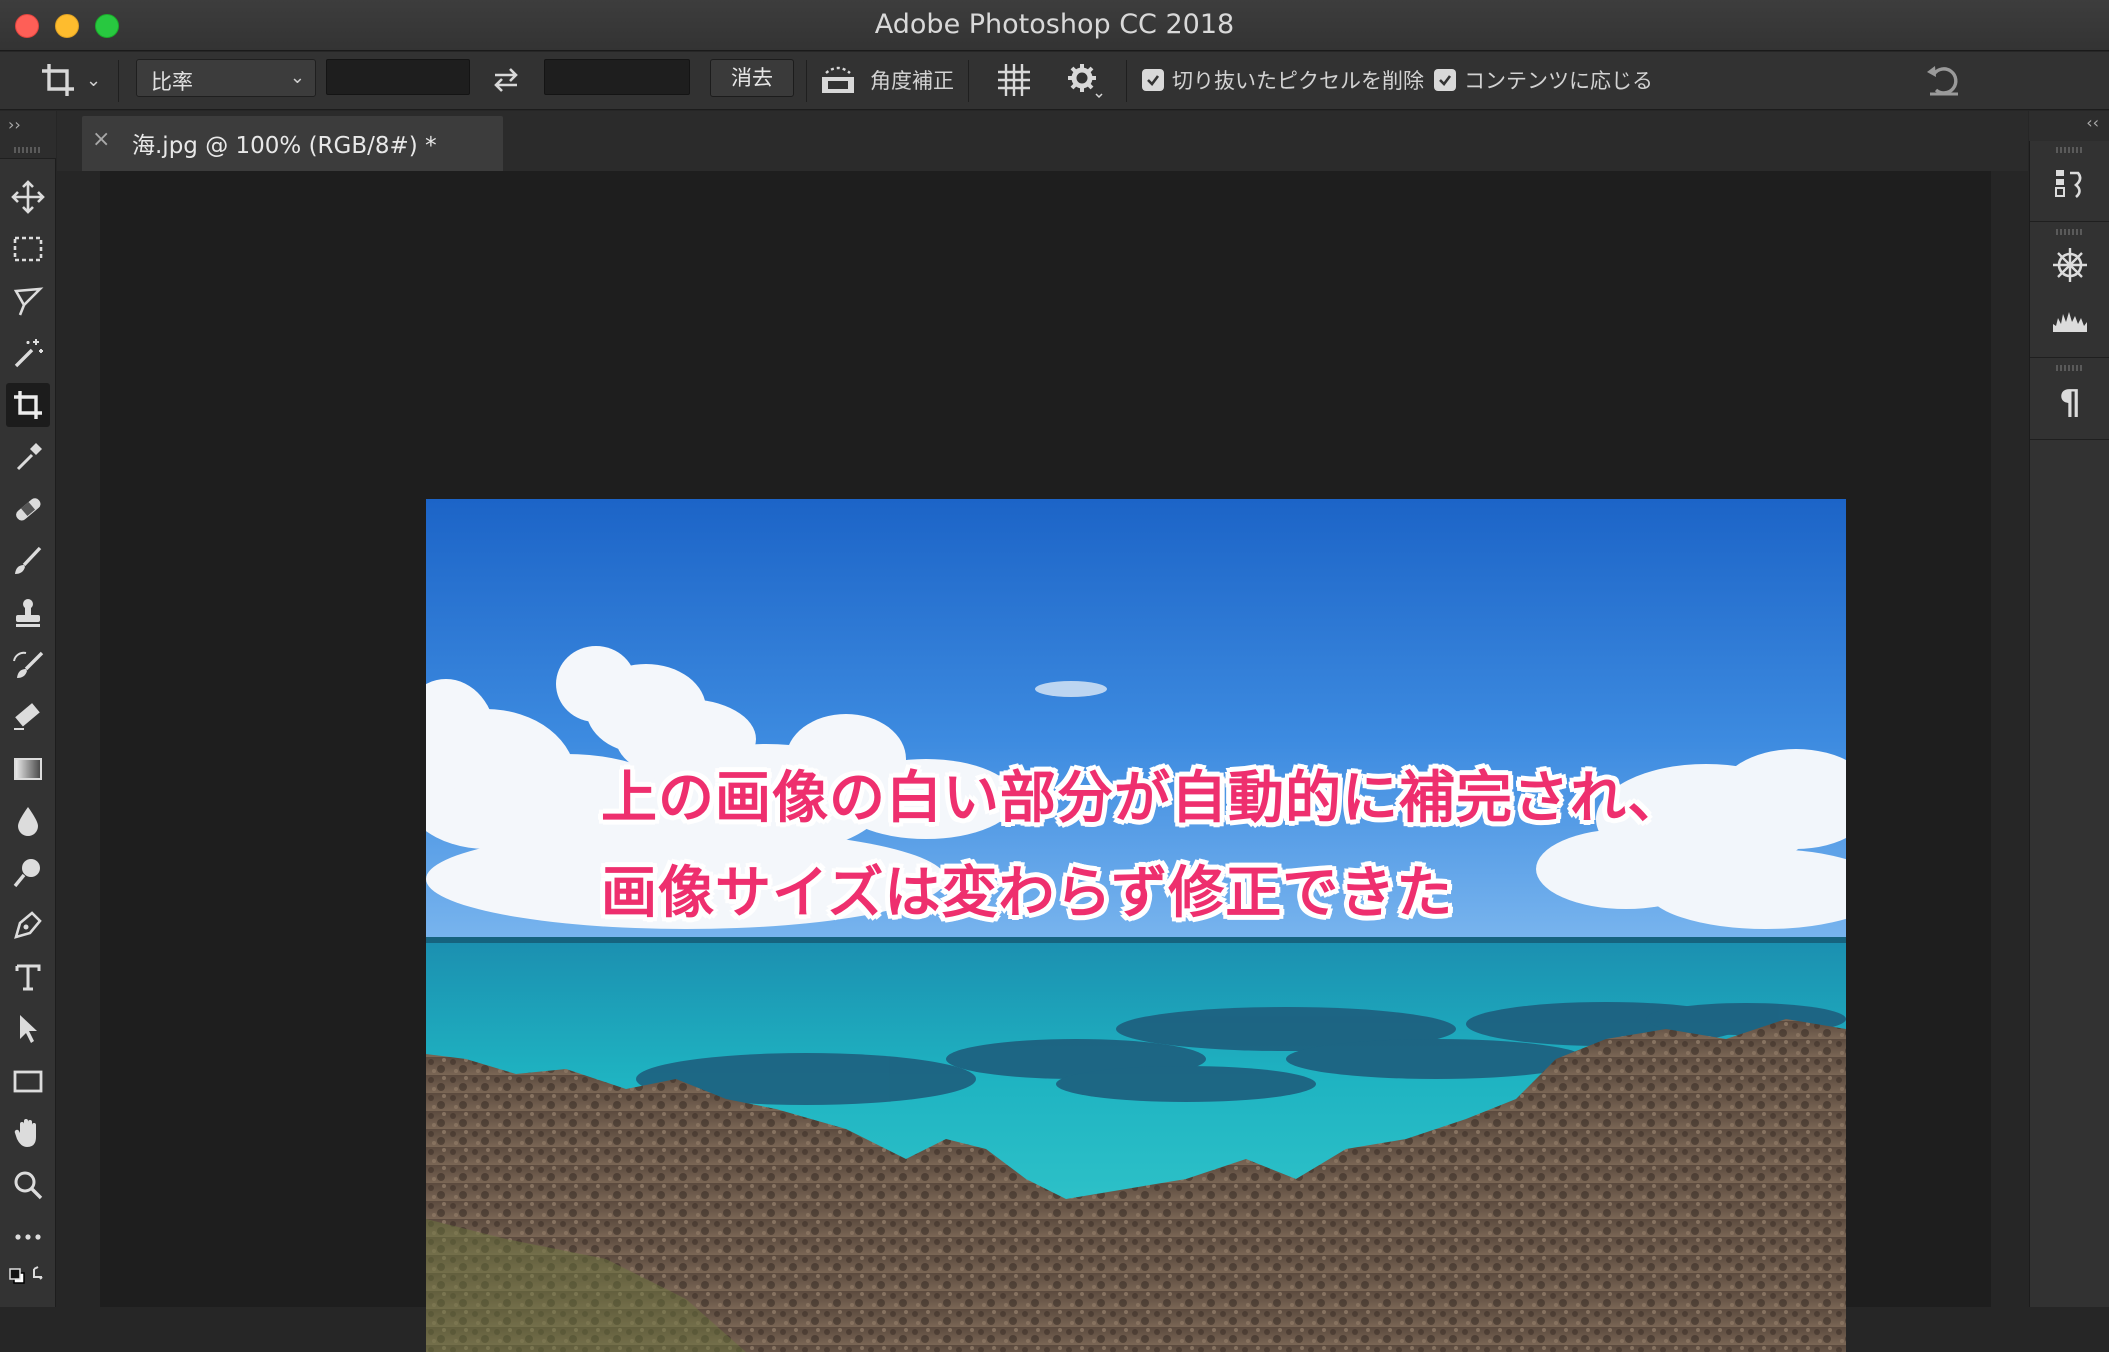 The image size is (2109, 1352). I want to click on pen-icon, so click(28, 925).